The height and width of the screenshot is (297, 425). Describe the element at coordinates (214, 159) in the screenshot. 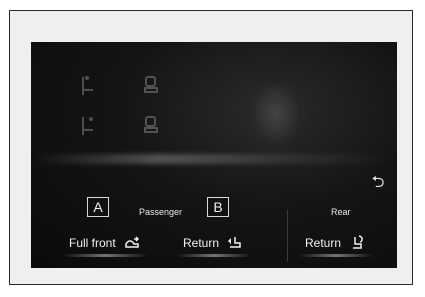

I see `screen-highlight` at that location.